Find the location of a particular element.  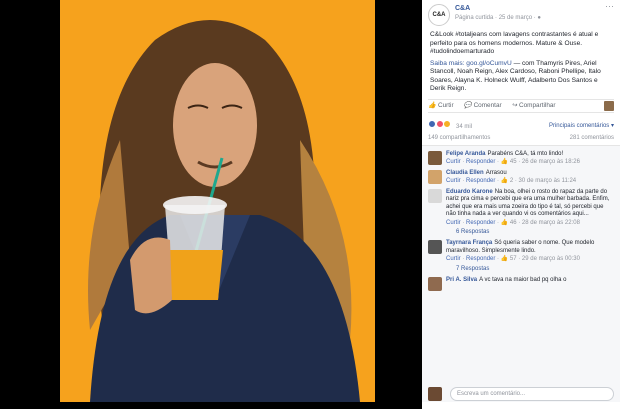

comment-author: Tayrnara França is located at coordinates (469, 243).